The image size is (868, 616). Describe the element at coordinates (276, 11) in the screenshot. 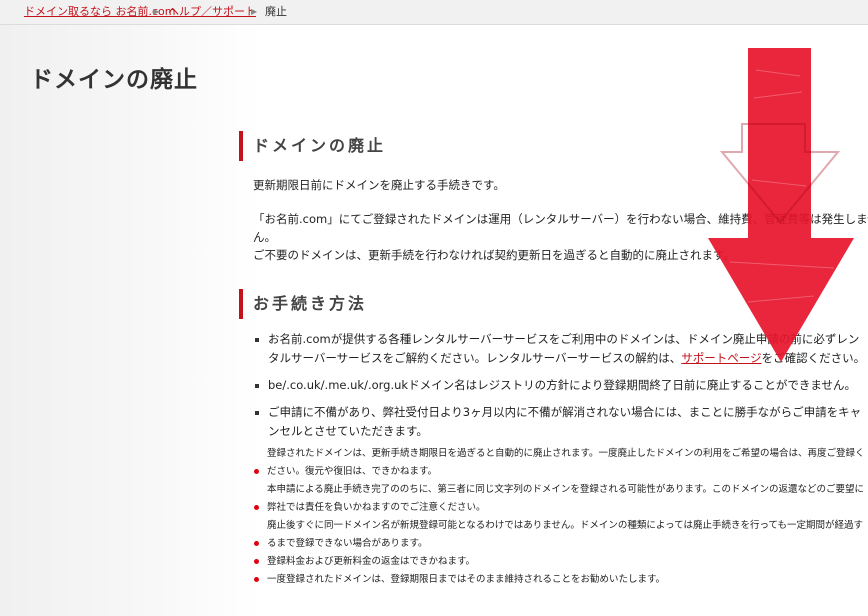

I see `breadcrumb-current: 廃止` at that location.